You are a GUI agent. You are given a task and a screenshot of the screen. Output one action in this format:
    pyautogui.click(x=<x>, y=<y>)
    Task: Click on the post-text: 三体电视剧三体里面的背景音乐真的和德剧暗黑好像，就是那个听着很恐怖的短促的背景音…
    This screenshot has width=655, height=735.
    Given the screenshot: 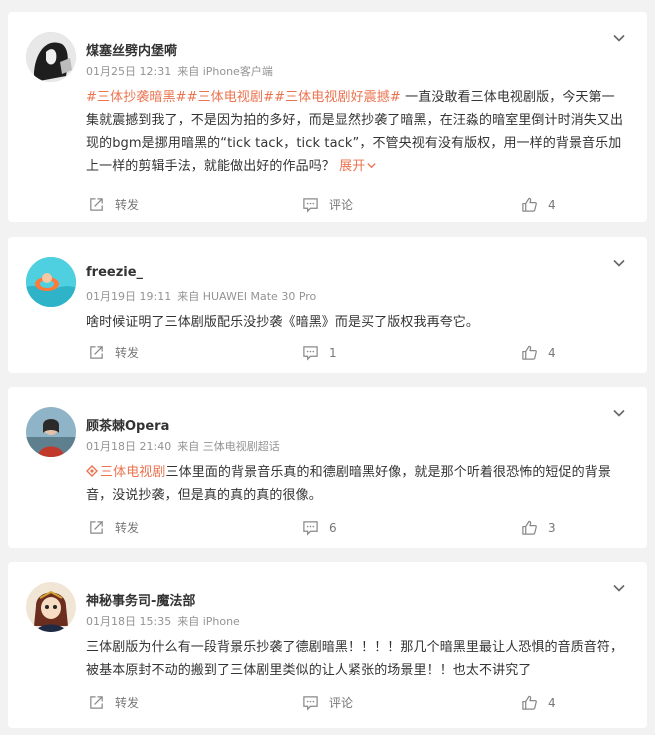 What is the action you would take?
    pyautogui.click(x=356, y=484)
    